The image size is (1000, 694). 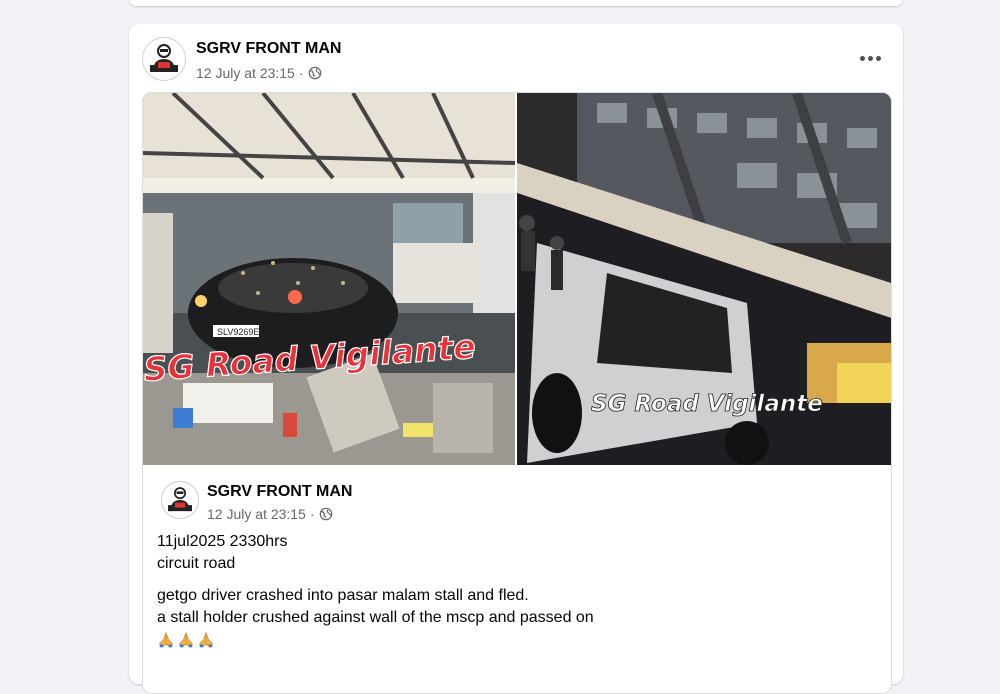 I want to click on shared-author-avatar, so click(x=180, y=500).